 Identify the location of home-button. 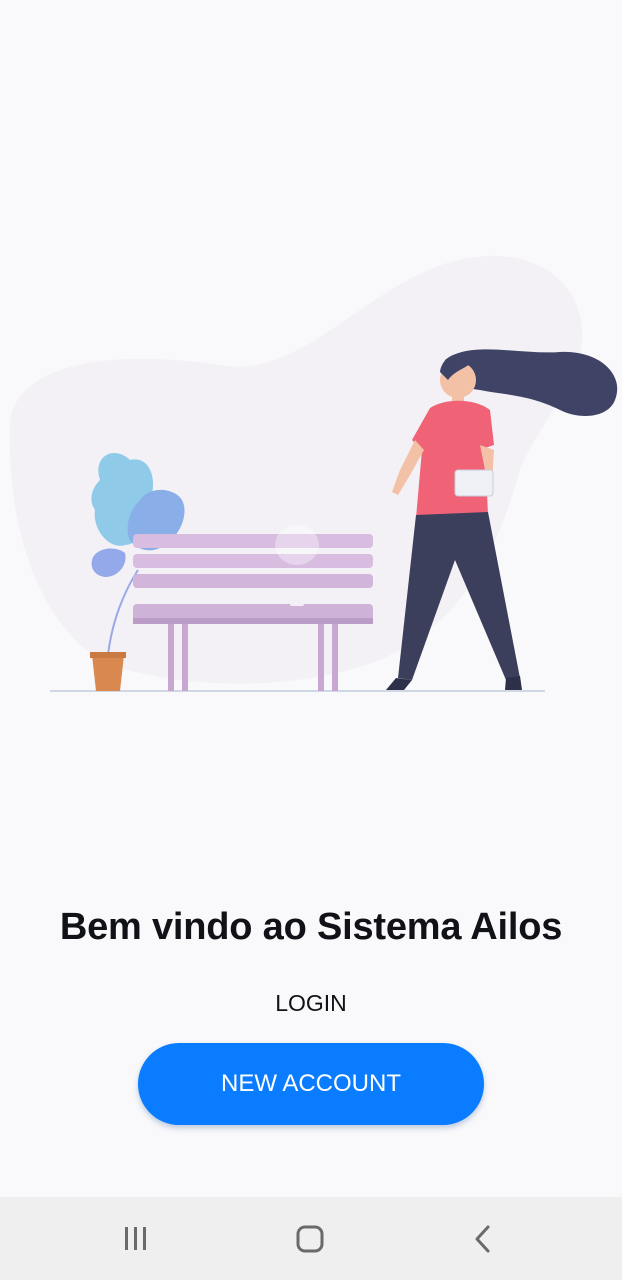
(310, 1238).